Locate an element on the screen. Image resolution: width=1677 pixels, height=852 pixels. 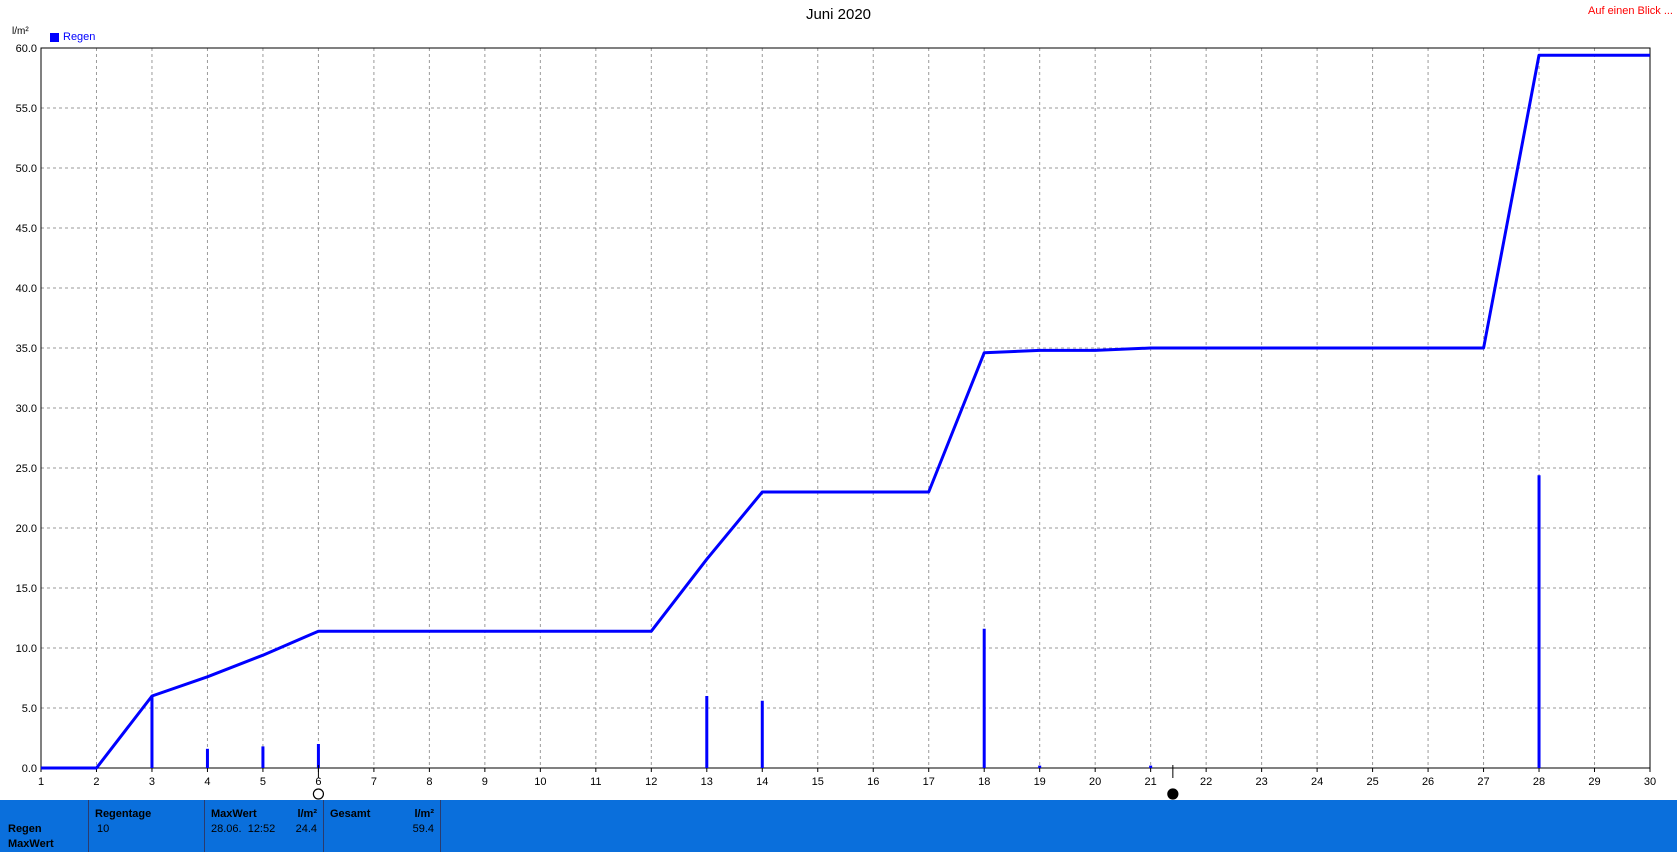
x-tick-label: 8 is located at coordinates (429, 782).